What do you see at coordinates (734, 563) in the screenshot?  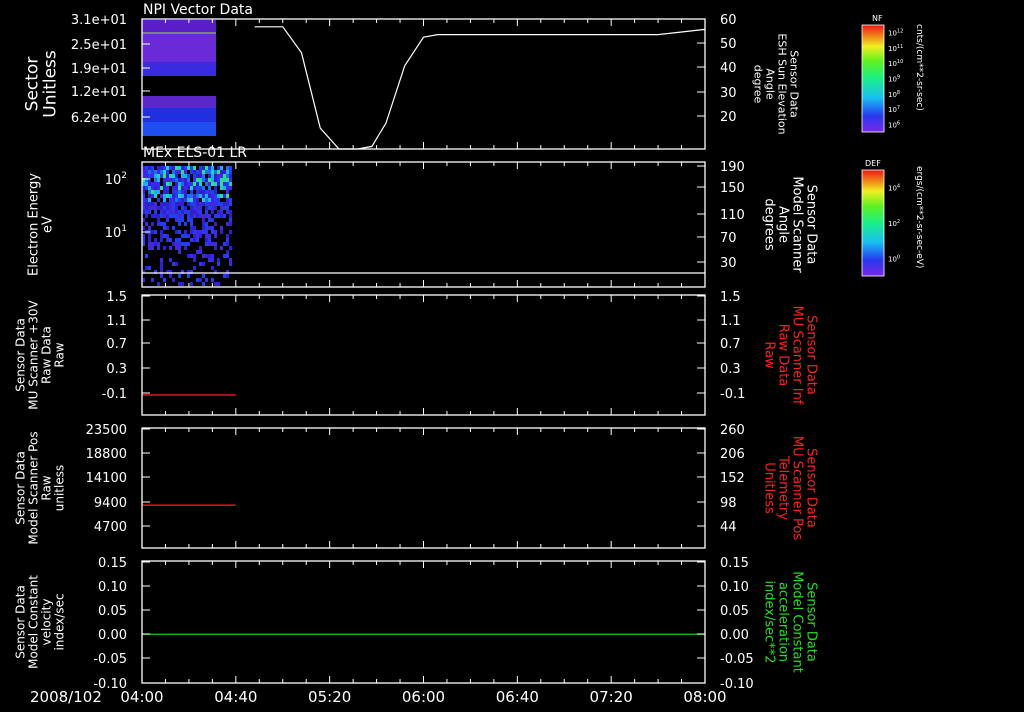 I see `right-tick-label: 0.15` at bounding box center [734, 563].